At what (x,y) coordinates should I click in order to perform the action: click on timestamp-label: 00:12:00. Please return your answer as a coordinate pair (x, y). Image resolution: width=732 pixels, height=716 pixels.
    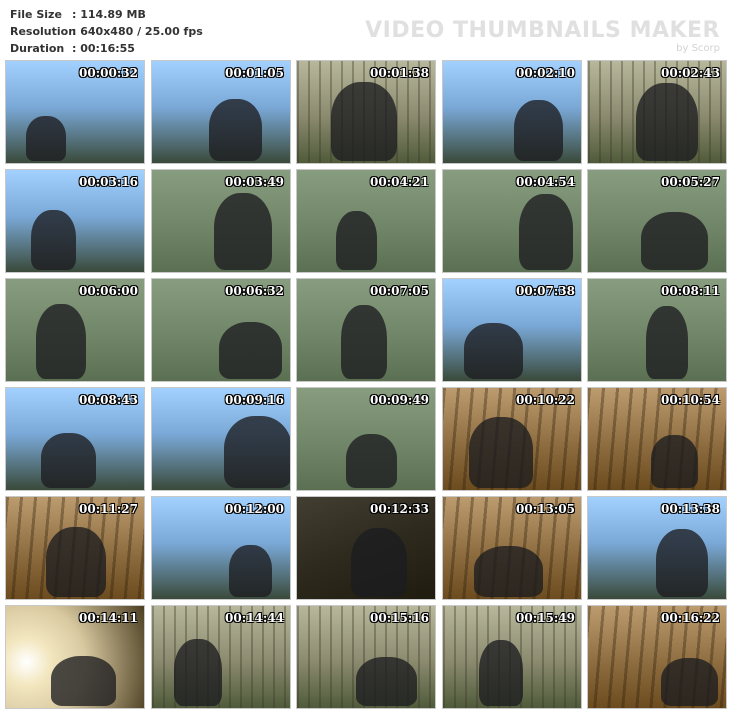
    Looking at the image, I should click on (254, 509).